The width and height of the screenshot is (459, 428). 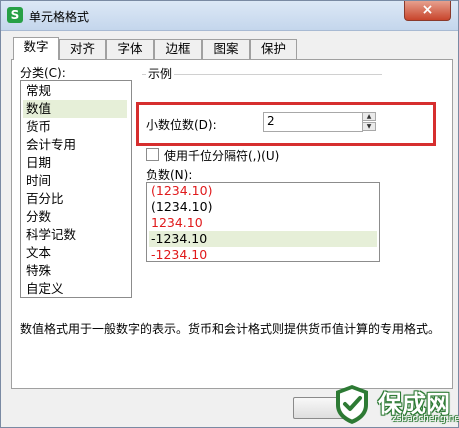 I want to click on negative-option: 1234.10, so click(x=263, y=223).